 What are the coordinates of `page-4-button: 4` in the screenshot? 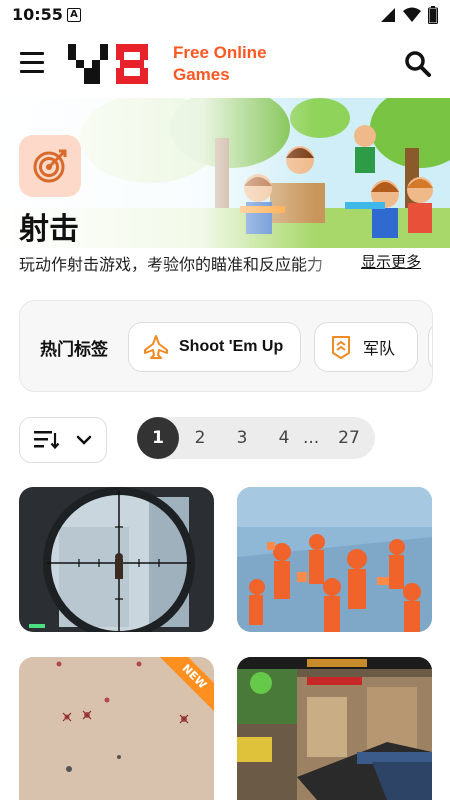 It's located at (284, 438).